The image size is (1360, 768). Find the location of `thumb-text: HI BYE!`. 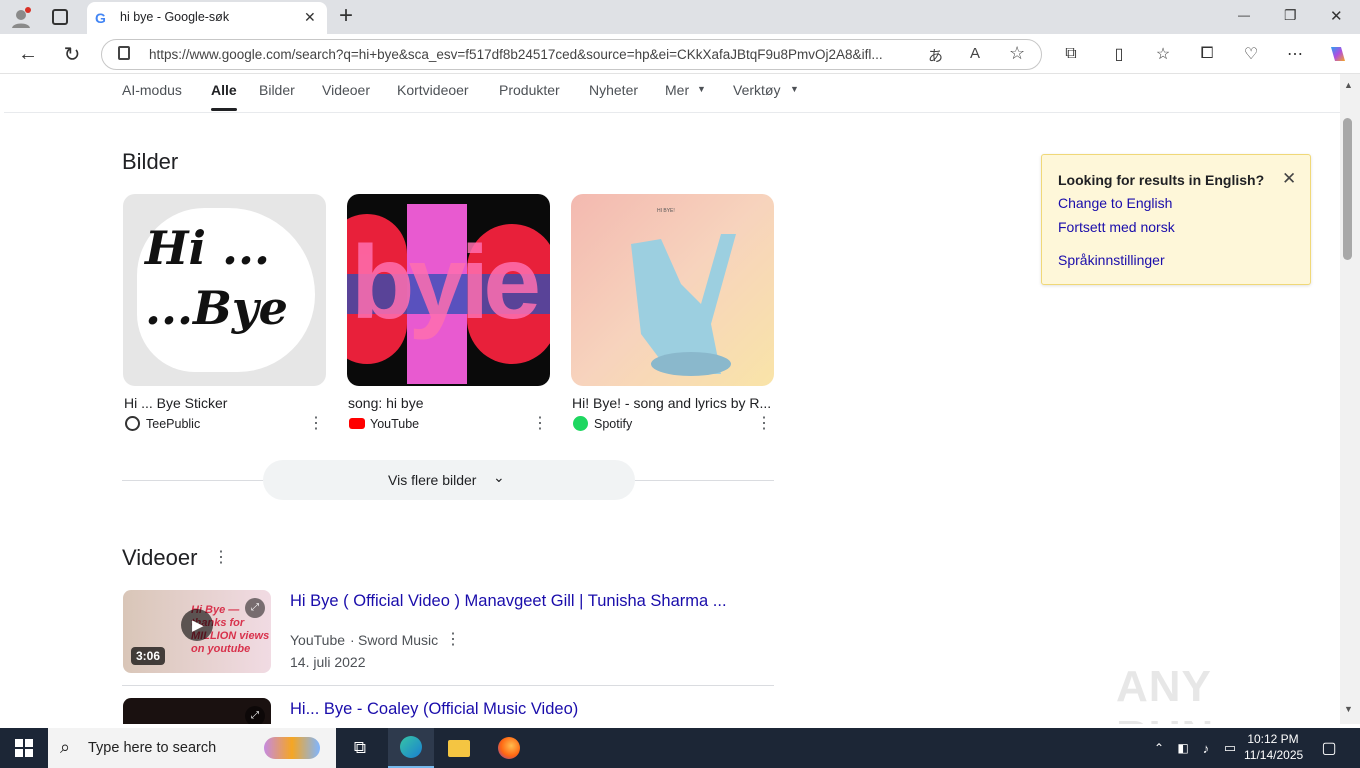

thumb-text: HI BYE! is located at coordinates (666, 211).